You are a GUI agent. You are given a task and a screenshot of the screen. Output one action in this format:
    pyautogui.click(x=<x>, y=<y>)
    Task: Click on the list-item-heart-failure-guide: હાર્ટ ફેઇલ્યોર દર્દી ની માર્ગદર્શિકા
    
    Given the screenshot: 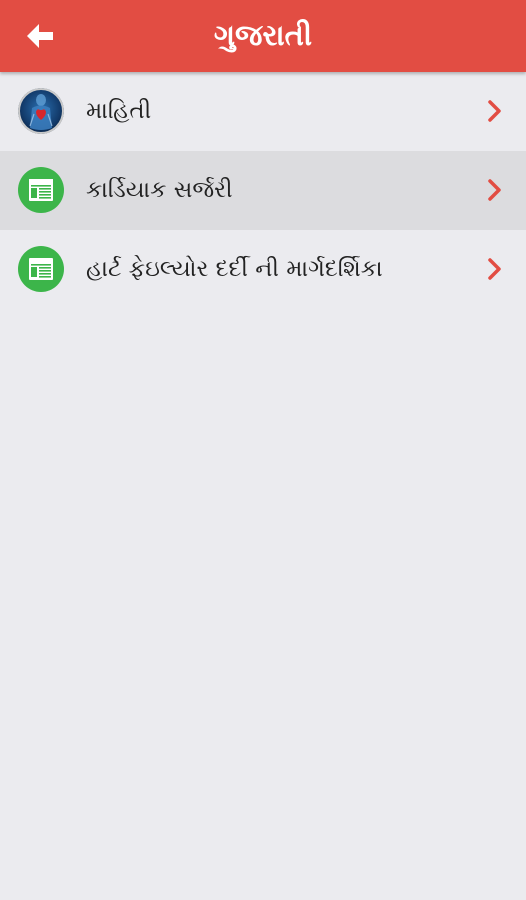 What is the action you would take?
    pyautogui.click(x=263, y=269)
    